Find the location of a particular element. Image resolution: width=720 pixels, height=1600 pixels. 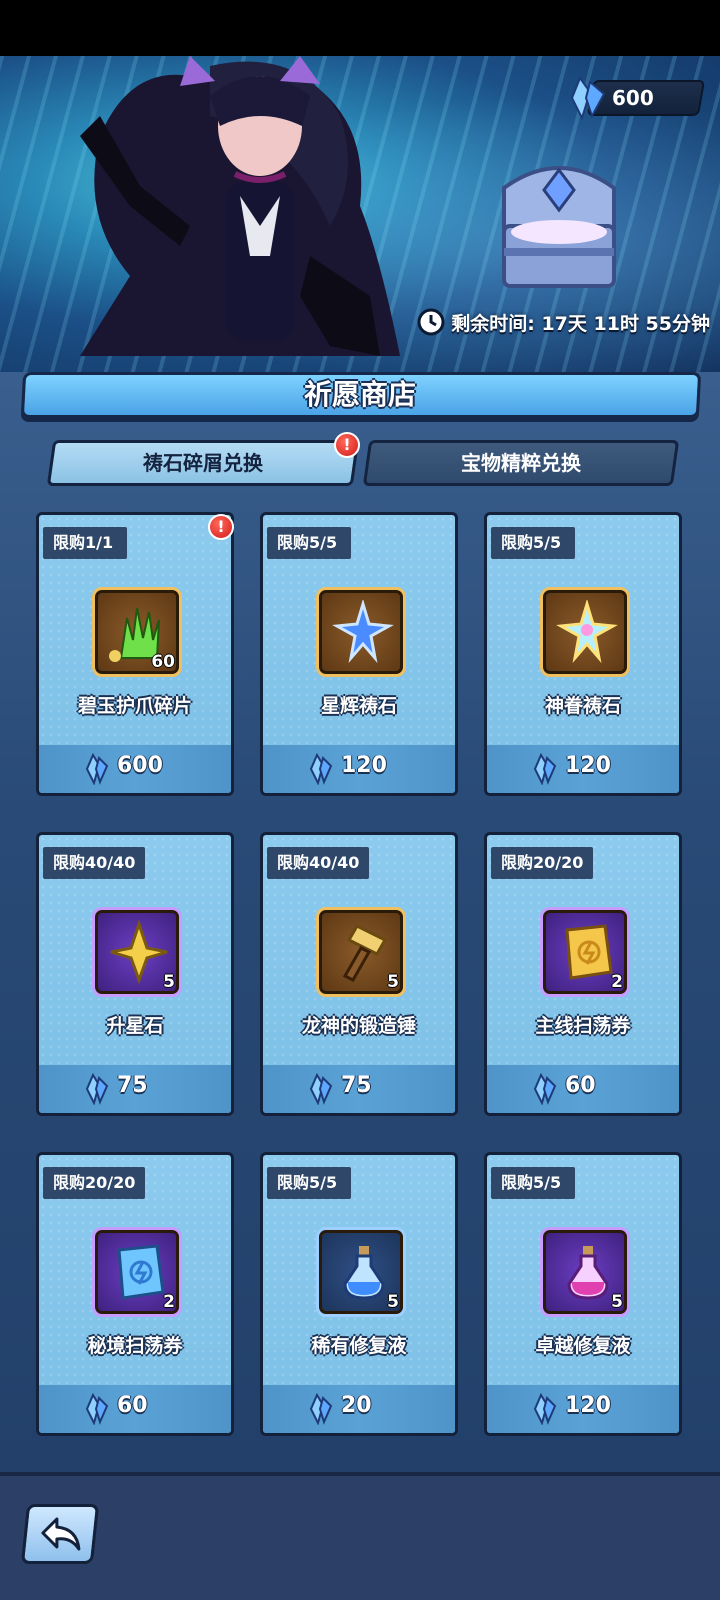

shop-item-card: 限购40/40 5 升星石 75 is located at coordinates (135, 974).